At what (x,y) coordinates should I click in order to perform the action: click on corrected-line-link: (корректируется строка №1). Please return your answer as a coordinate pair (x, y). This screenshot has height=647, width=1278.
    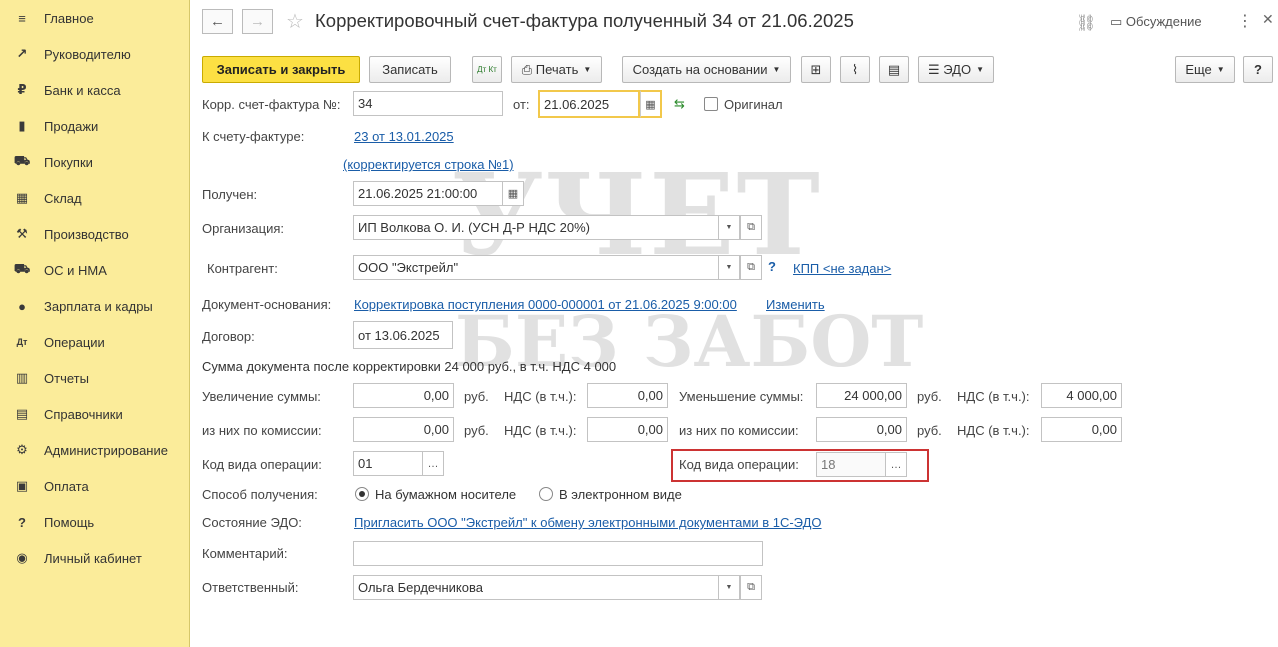
    Looking at the image, I should click on (428, 164).